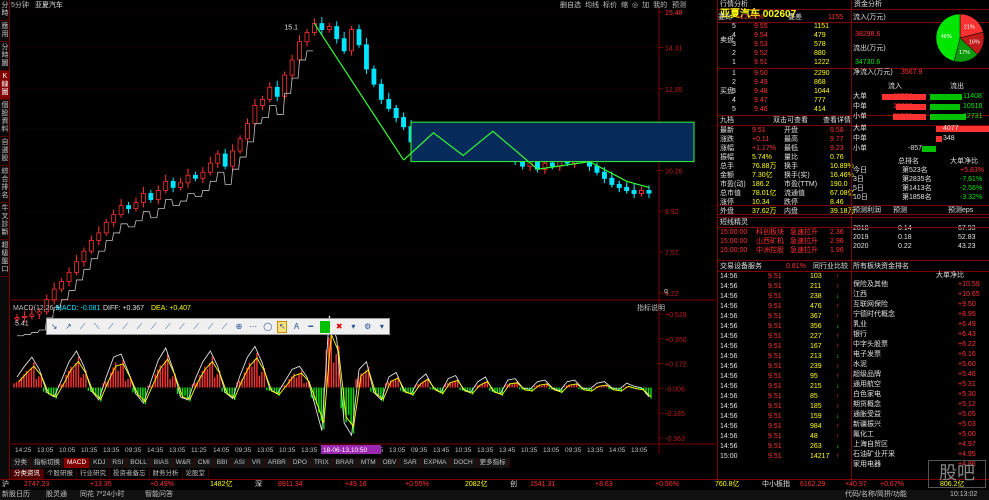 Image resolution: width=989 pixels, height=500 pixels. Describe the element at coordinates (435, 463) in the screenshot. I see `indicator-tab-19: EXPMA` at that location.